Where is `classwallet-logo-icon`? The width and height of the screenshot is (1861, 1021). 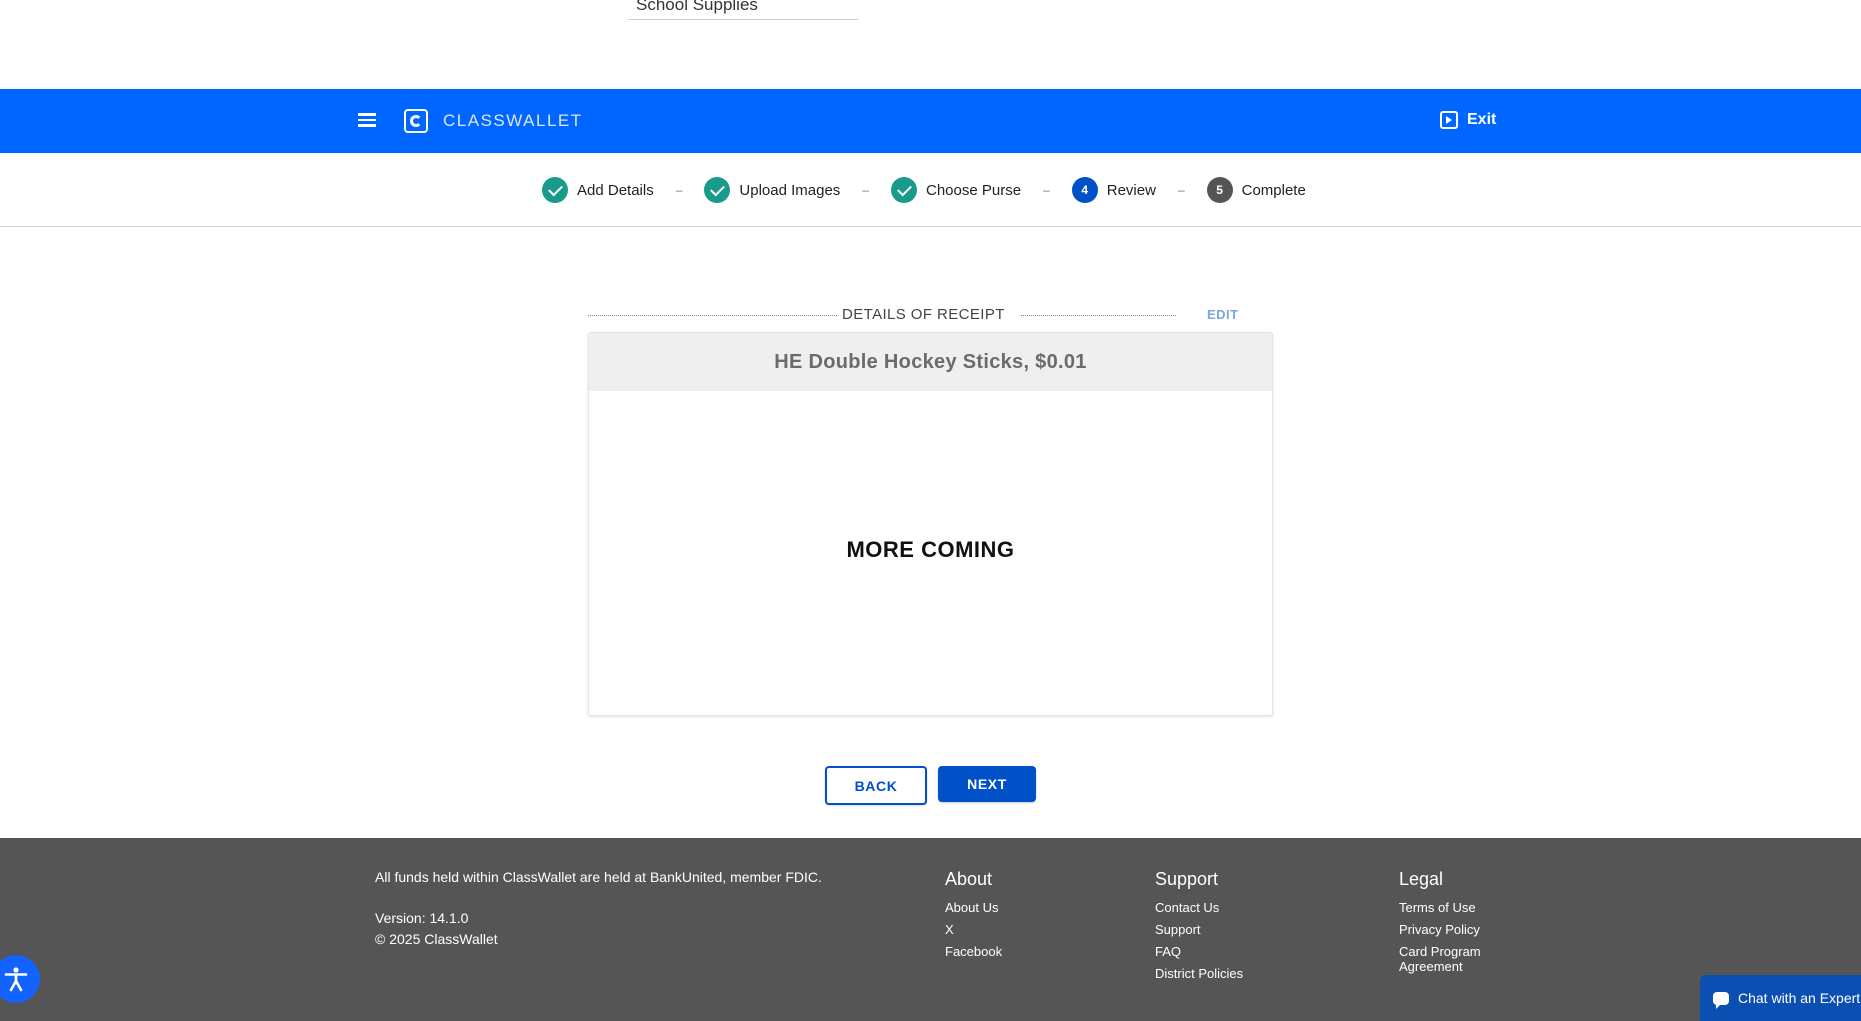 classwallet-logo-icon is located at coordinates (416, 121).